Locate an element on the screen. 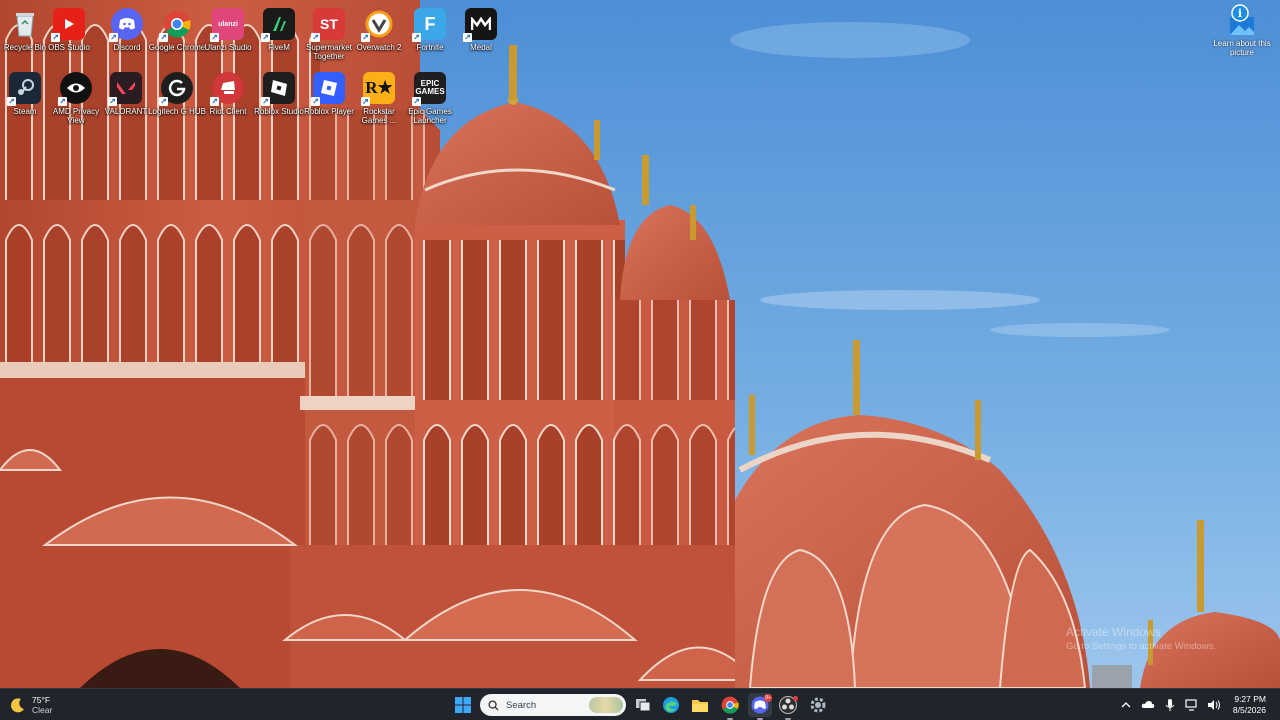  desktop-icon-logitech-g-hub: ↗ Logitech G HUB is located at coordinates (177, 99).